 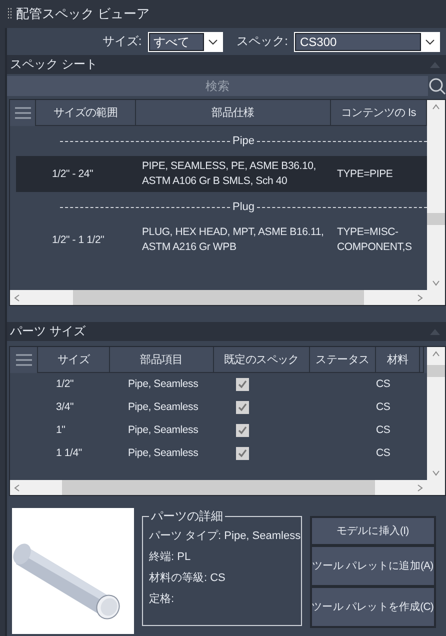 What do you see at coordinates (262, 41) in the screenshot?
I see `filter-label: スペック:` at bounding box center [262, 41].